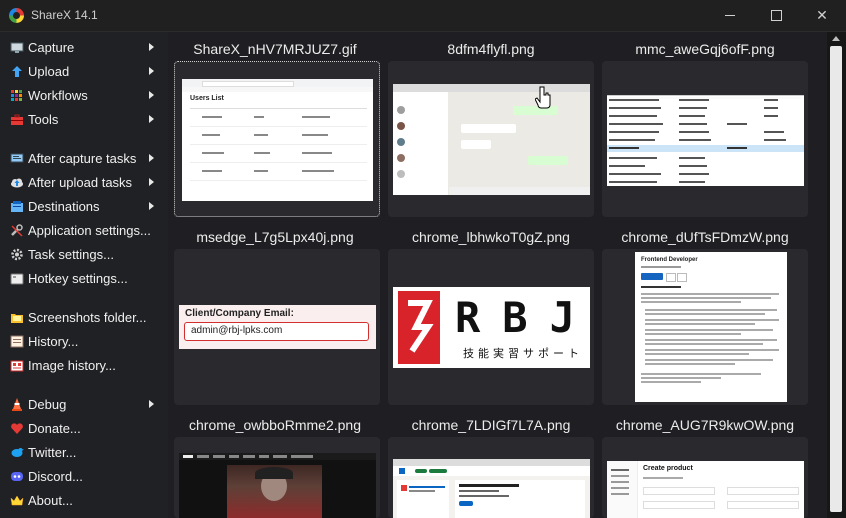 This screenshot has height=518, width=846. What do you see at coordinates (51, 47) in the screenshot?
I see `menu-label-capture: Capture` at bounding box center [51, 47].